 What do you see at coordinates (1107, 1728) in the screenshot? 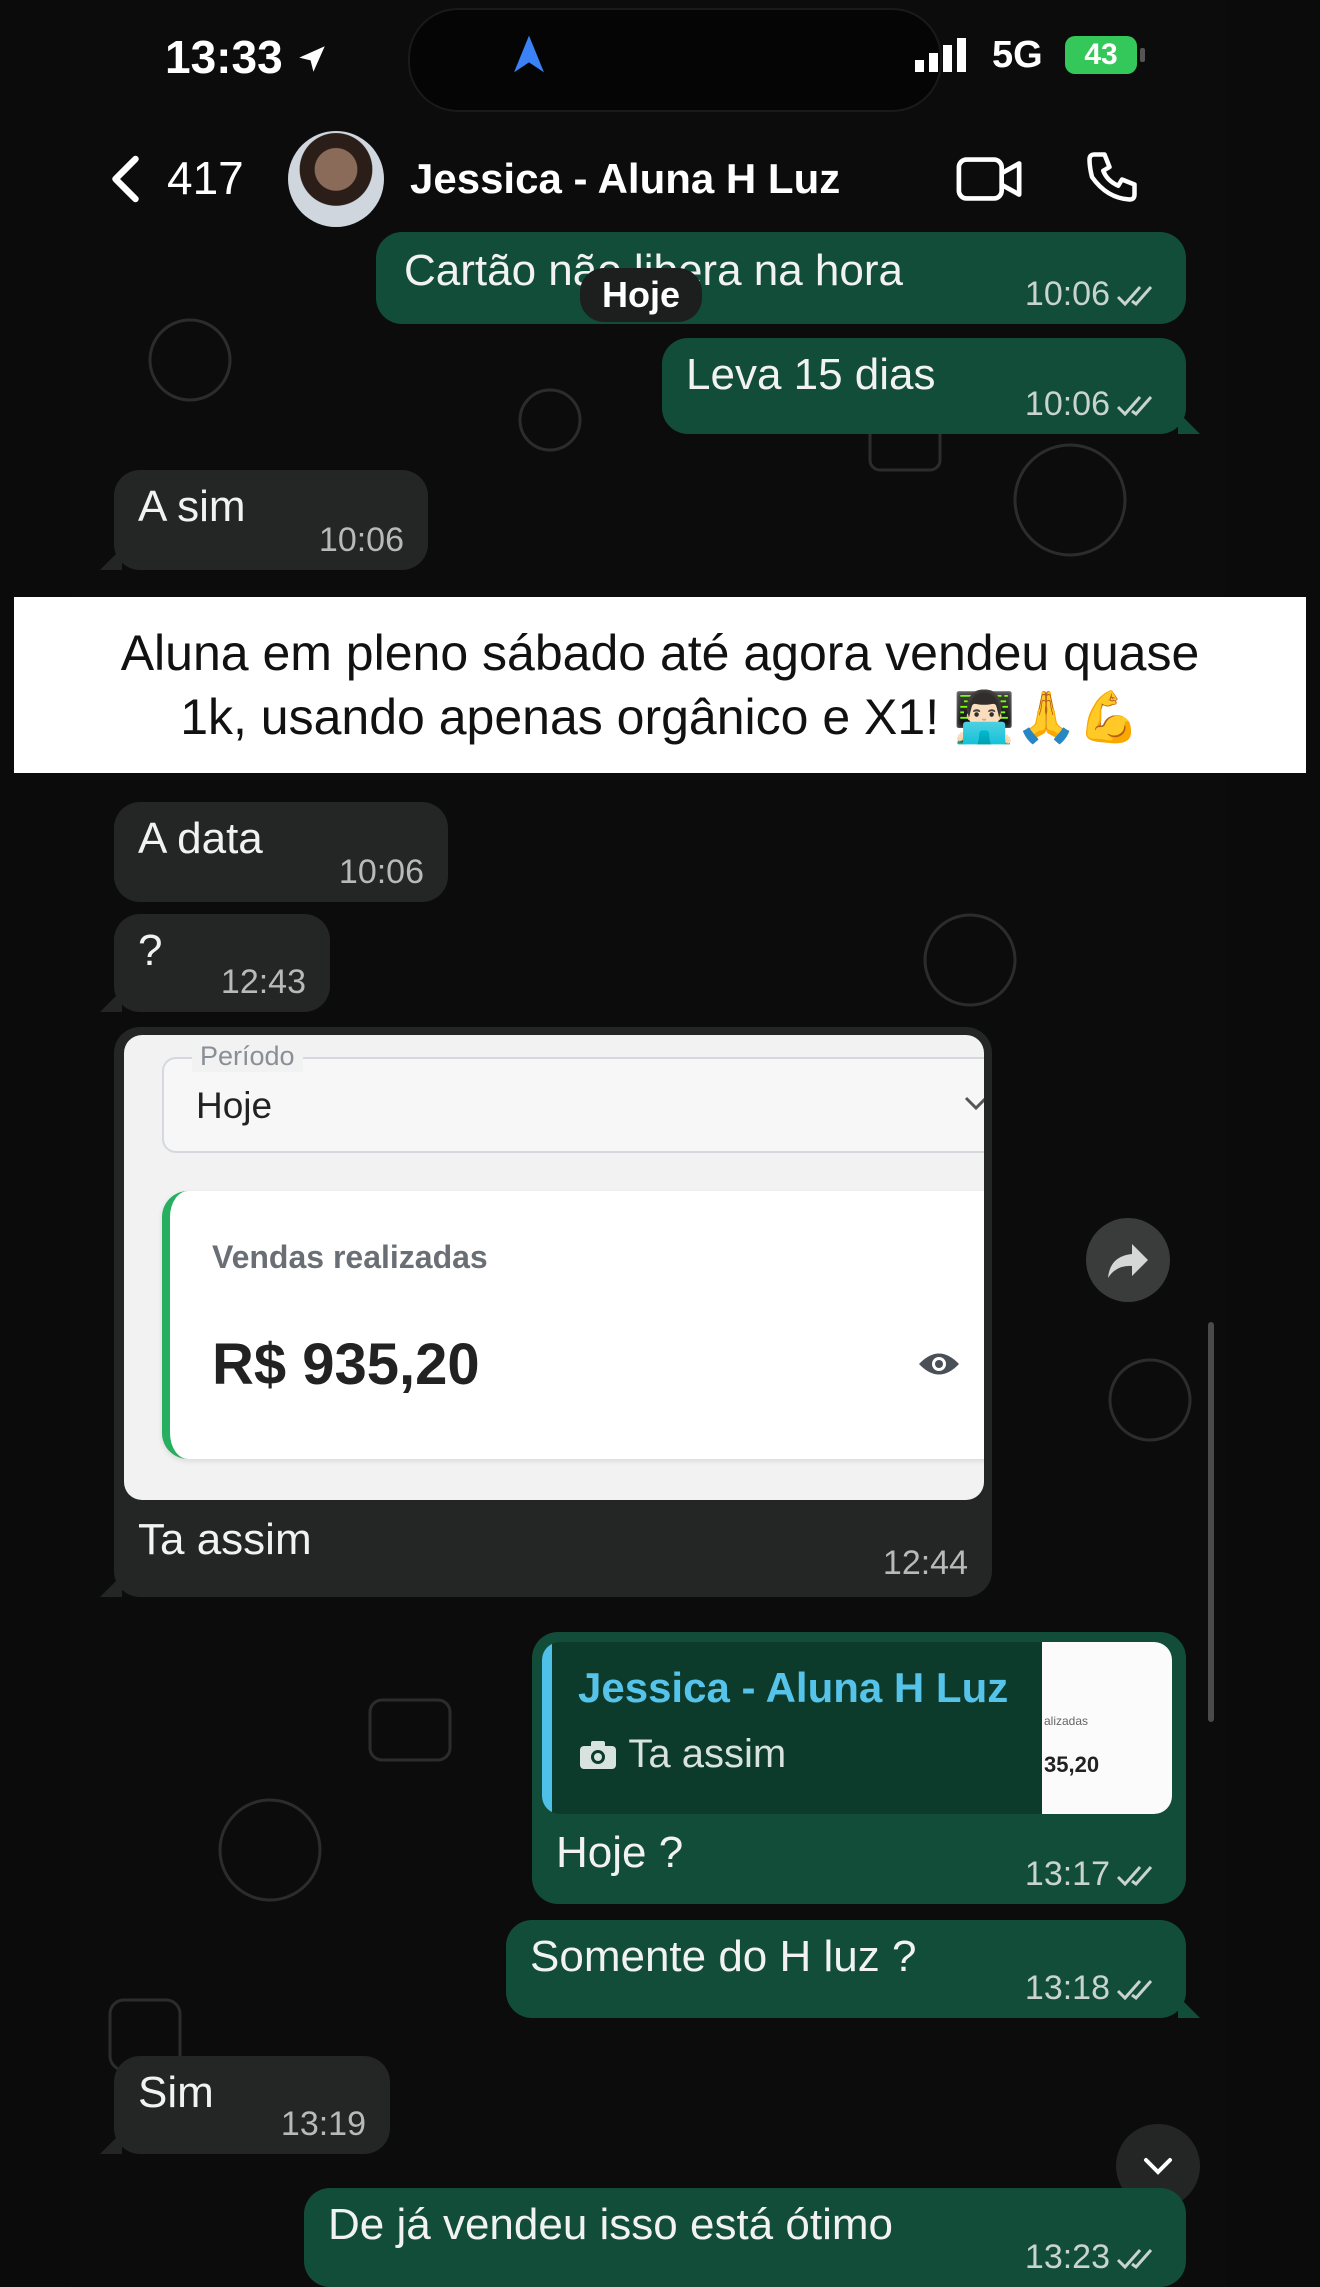
I see `quoted-thumbnail: alizadas 35,20` at bounding box center [1107, 1728].